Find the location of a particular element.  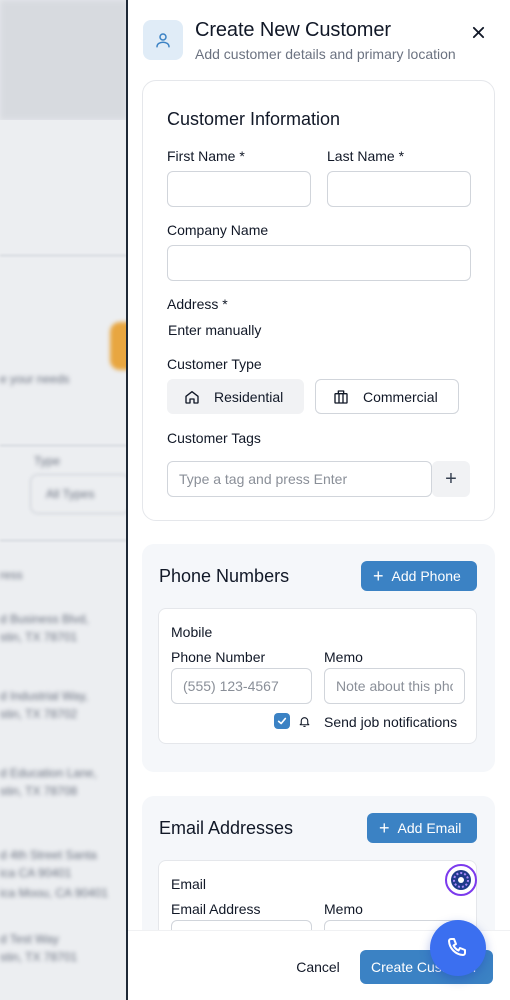

bell-icon is located at coordinates (305, 721).